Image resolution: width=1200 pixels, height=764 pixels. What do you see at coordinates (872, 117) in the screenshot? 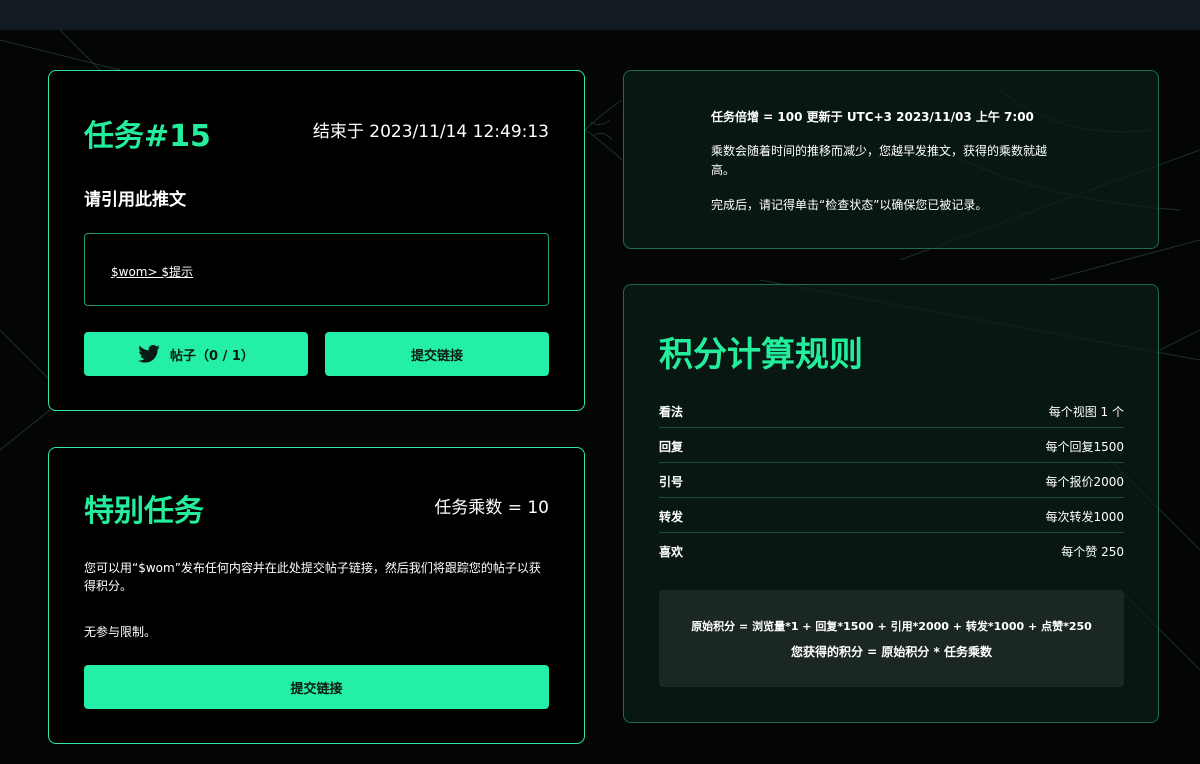
I see `multiplier-headline: 任务倍增 = 100 更新于 UTC+3 2023/11/03 上午 7:00` at bounding box center [872, 117].